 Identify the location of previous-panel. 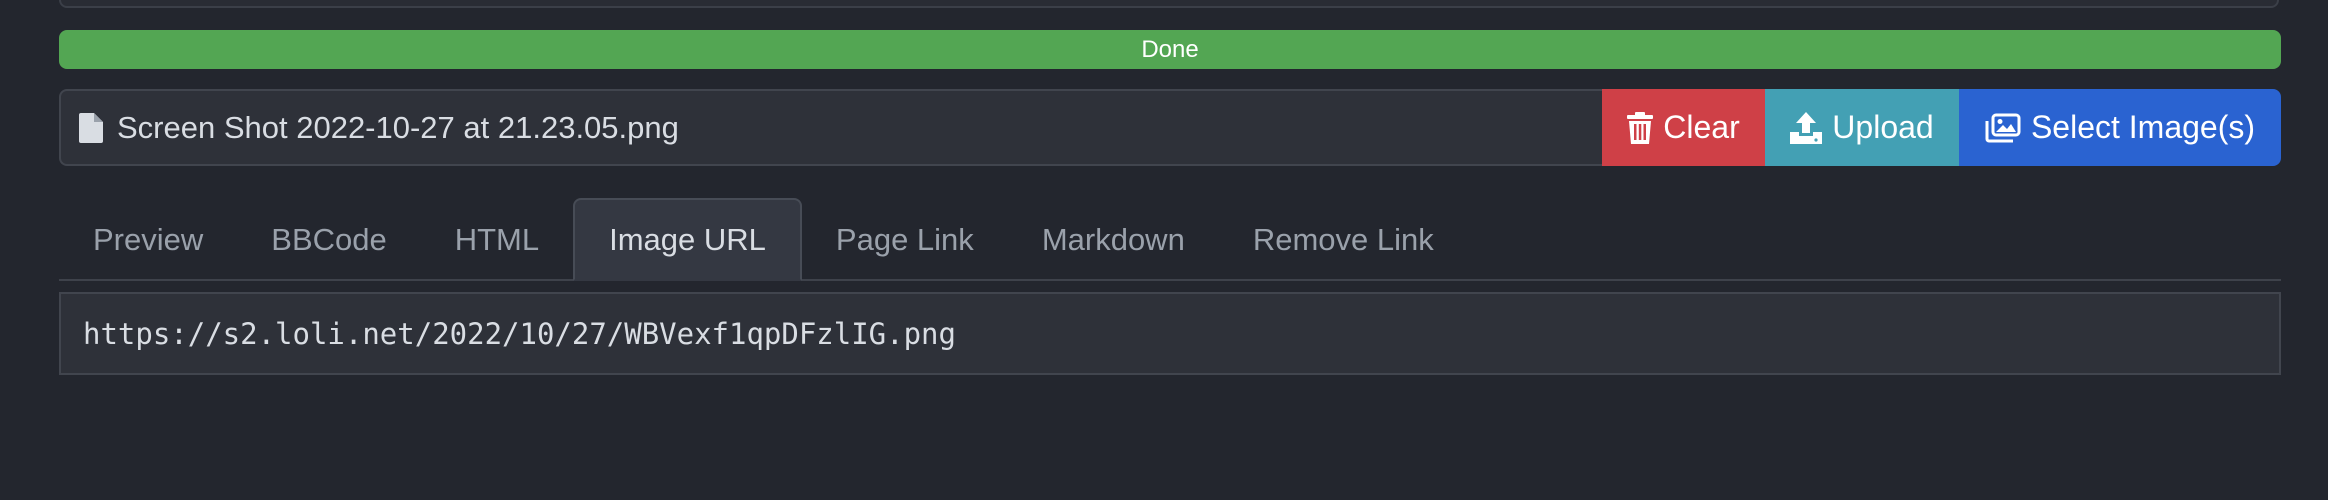
(1169, 4).